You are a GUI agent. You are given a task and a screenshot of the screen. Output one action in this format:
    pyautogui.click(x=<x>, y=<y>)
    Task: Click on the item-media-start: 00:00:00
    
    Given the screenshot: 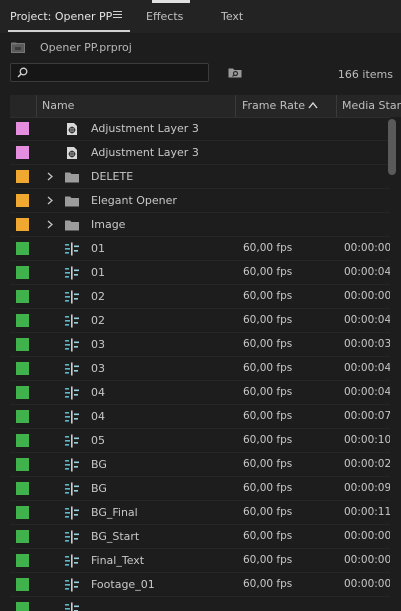 What is the action you would take?
    pyautogui.click(x=367, y=560)
    